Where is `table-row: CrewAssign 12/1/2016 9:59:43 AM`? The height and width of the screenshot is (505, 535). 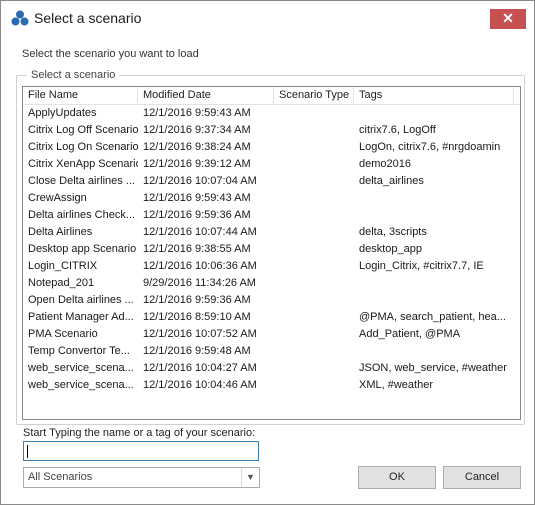
table-row: CrewAssign 12/1/2016 9:59:43 AM is located at coordinates (271, 198).